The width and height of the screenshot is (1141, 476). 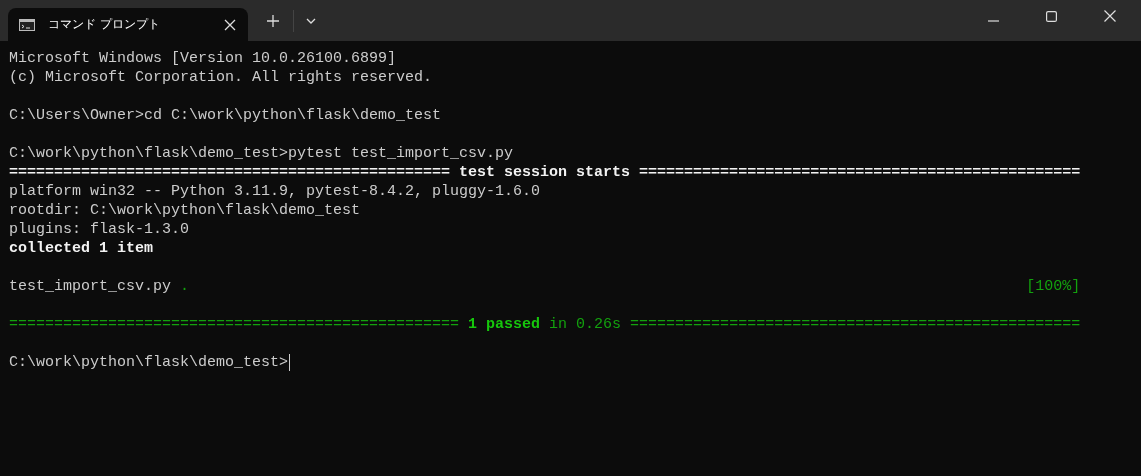 What do you see at coordinates (1053, 286) in the screenshot?
I see `terminal-text: [100%]` at bounding box center [1053, 286].